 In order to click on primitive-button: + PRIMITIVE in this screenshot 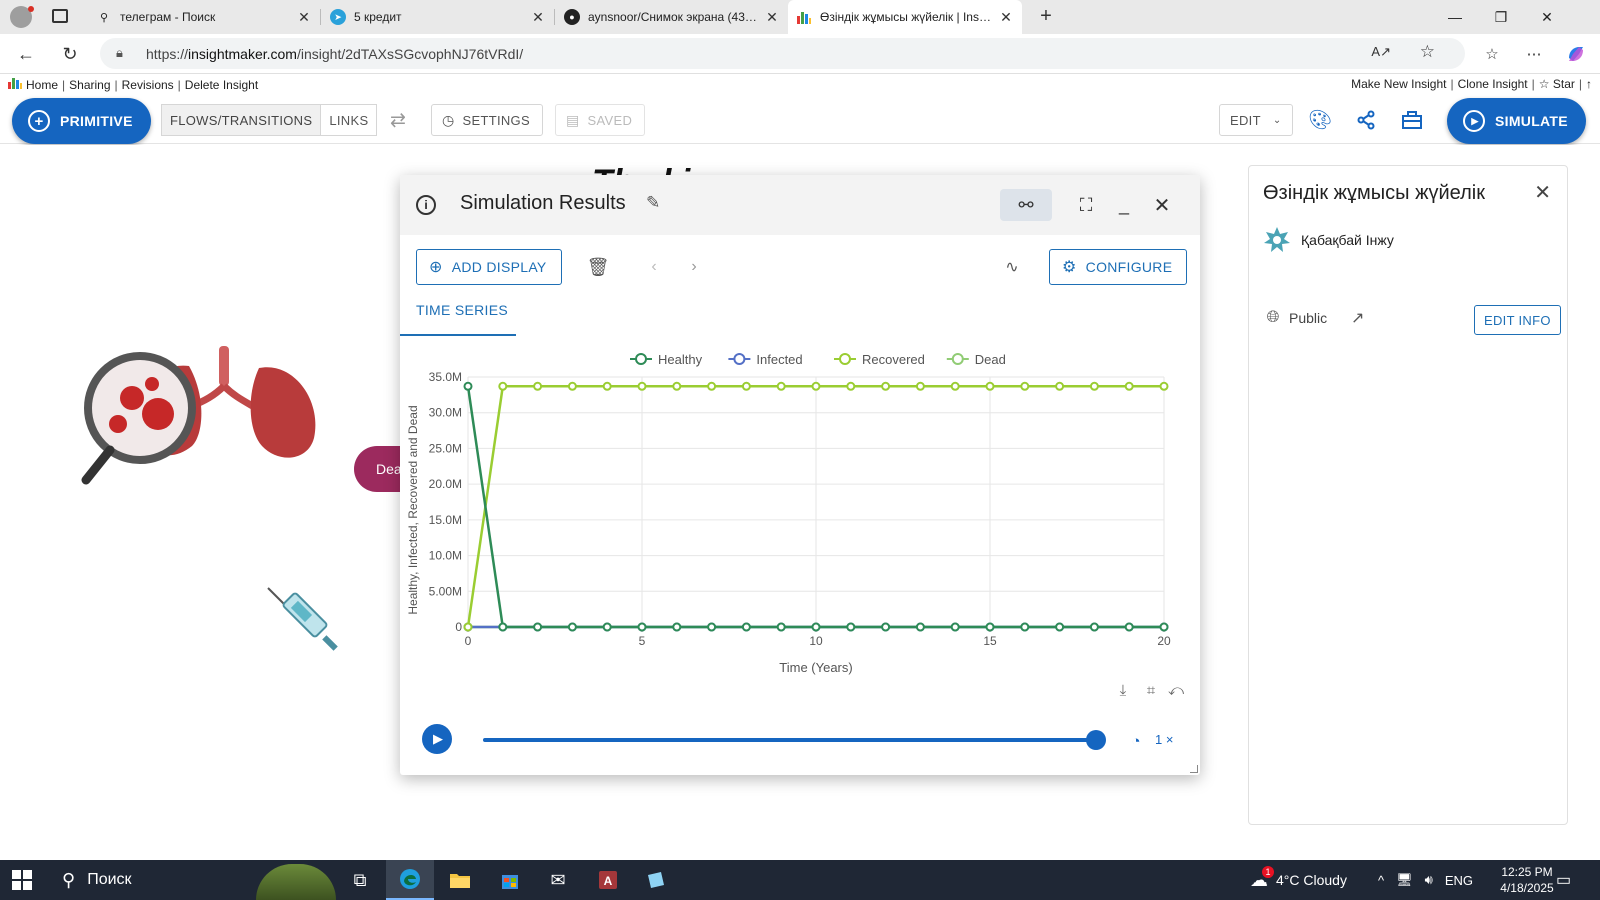, I will do `click(81, 121)`.